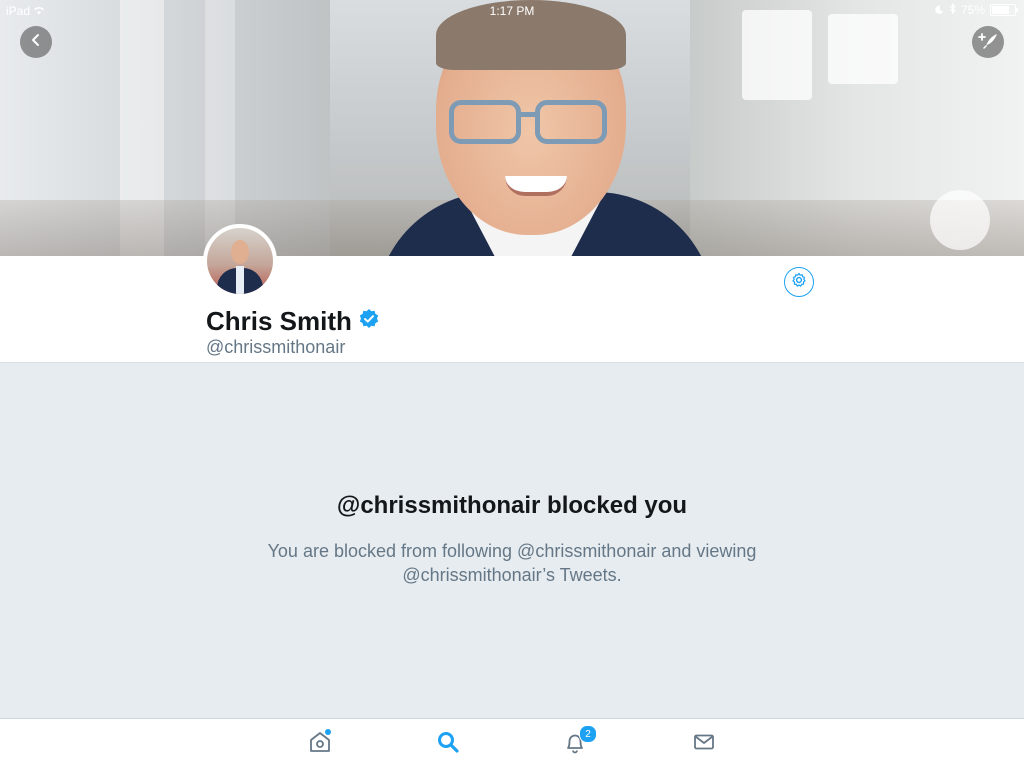 The image size is (1024, 769). What do you see at coordinates (369, 321) in the screenshot?
I see `verified-badge-icon` at bounding box center [369, 321].